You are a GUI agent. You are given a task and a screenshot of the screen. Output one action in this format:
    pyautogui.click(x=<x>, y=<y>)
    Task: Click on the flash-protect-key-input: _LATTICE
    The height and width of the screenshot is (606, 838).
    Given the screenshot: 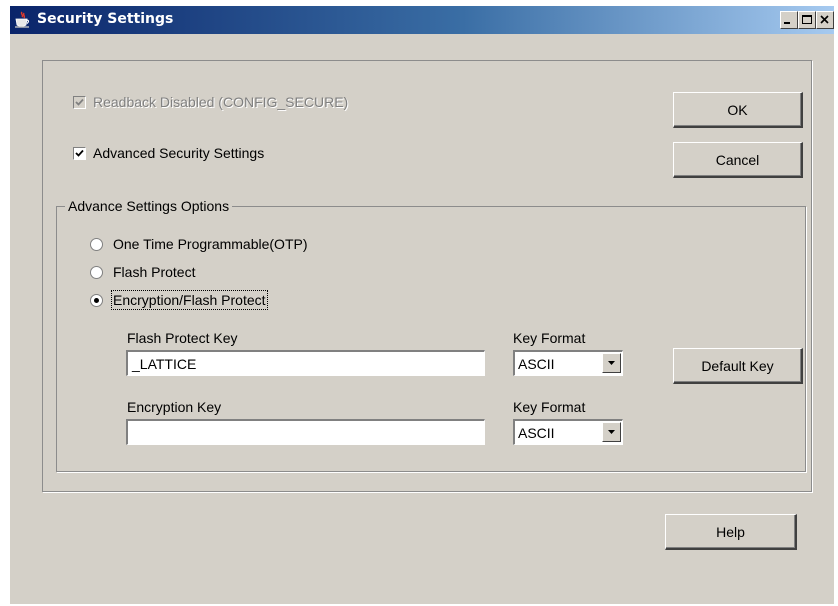 What is the action you would take?
    pyautogui.click(x=305, y=363)
    